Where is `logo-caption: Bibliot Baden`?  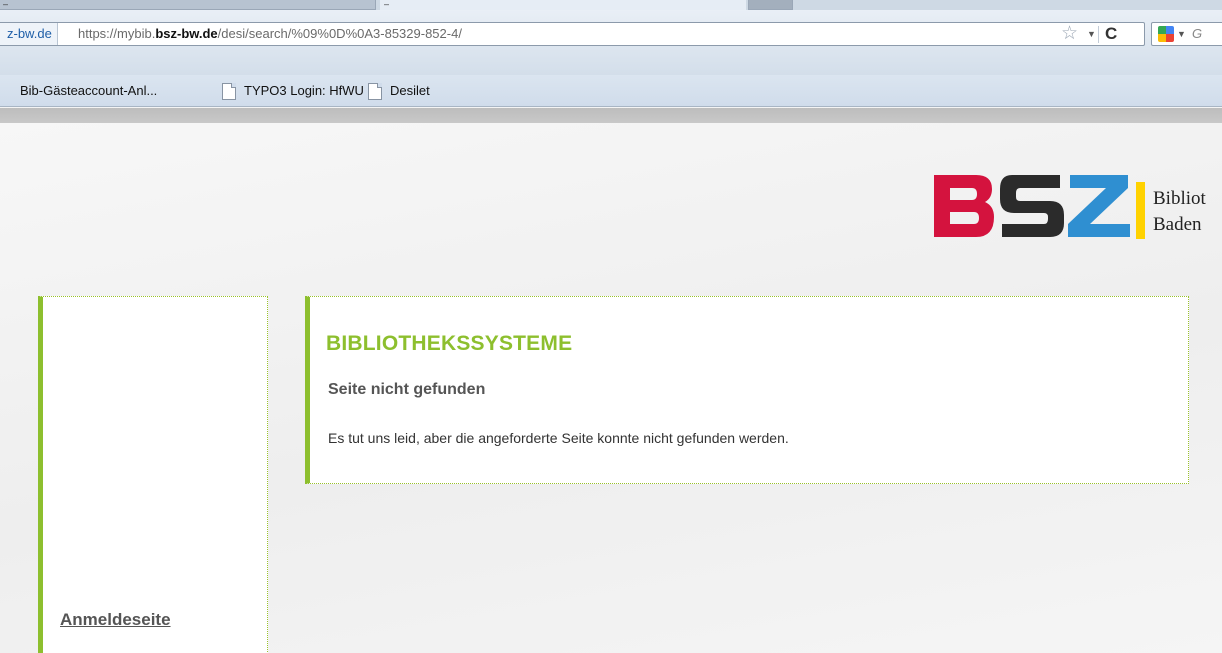 logo-caption: Bibliot Baden is located at coordinates (1179, 212).